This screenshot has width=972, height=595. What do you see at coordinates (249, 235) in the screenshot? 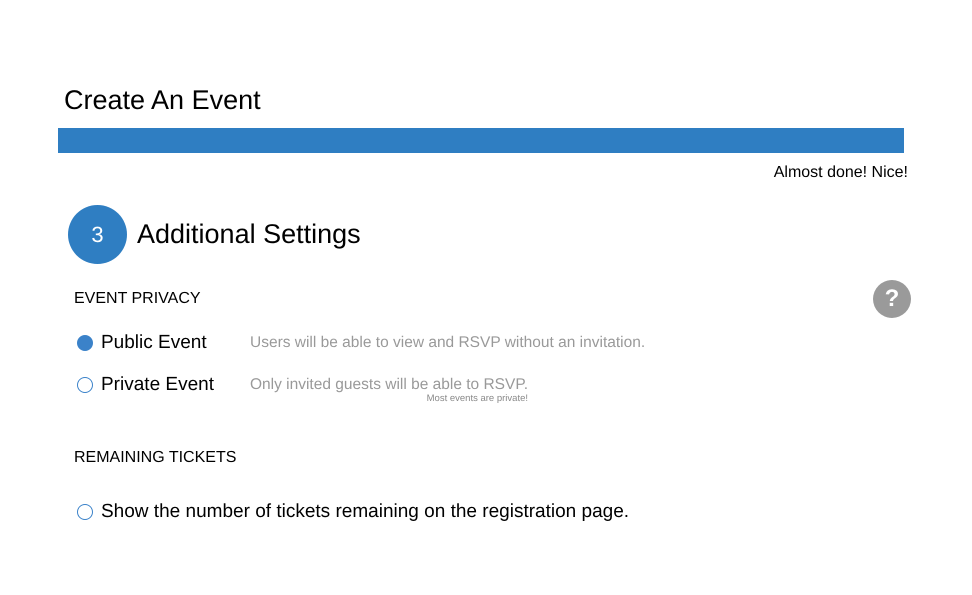
I see `step-title: Additional Settings` at bounding box center [249, 235].